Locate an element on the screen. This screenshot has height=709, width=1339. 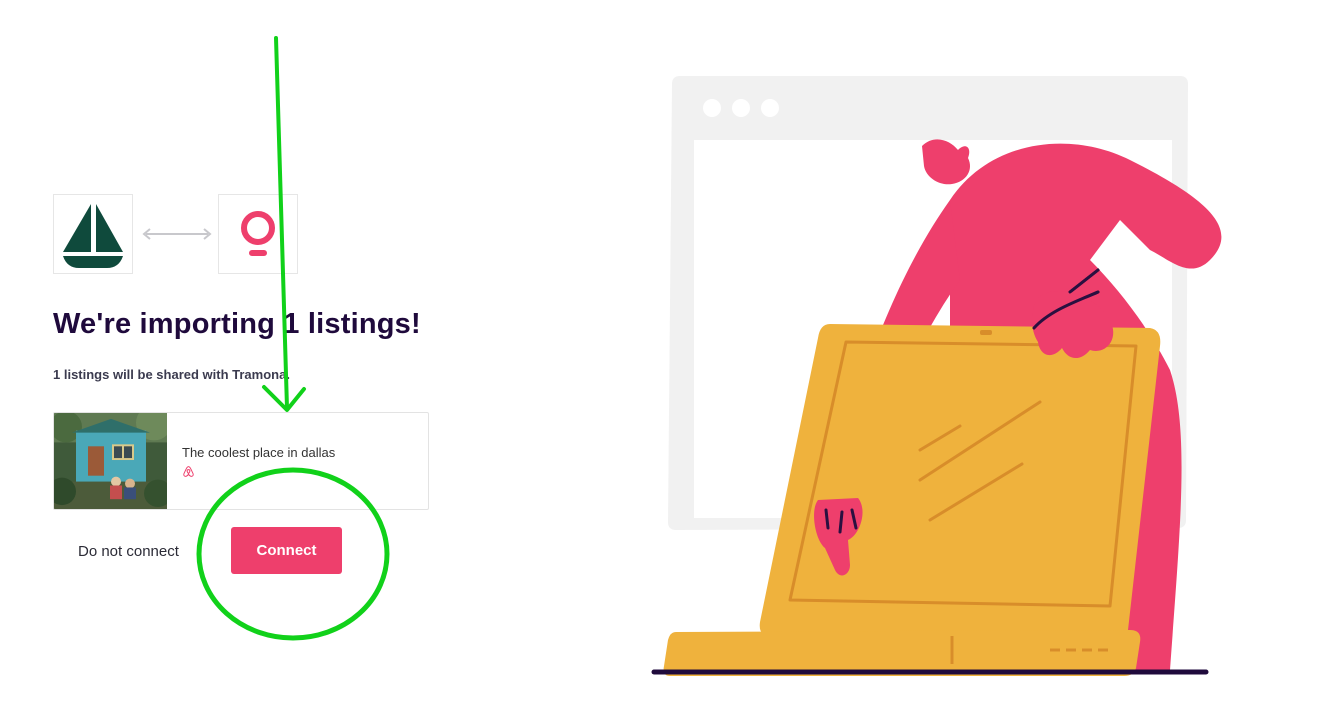
connect-button: Connect is located at coordinates (286, 550).